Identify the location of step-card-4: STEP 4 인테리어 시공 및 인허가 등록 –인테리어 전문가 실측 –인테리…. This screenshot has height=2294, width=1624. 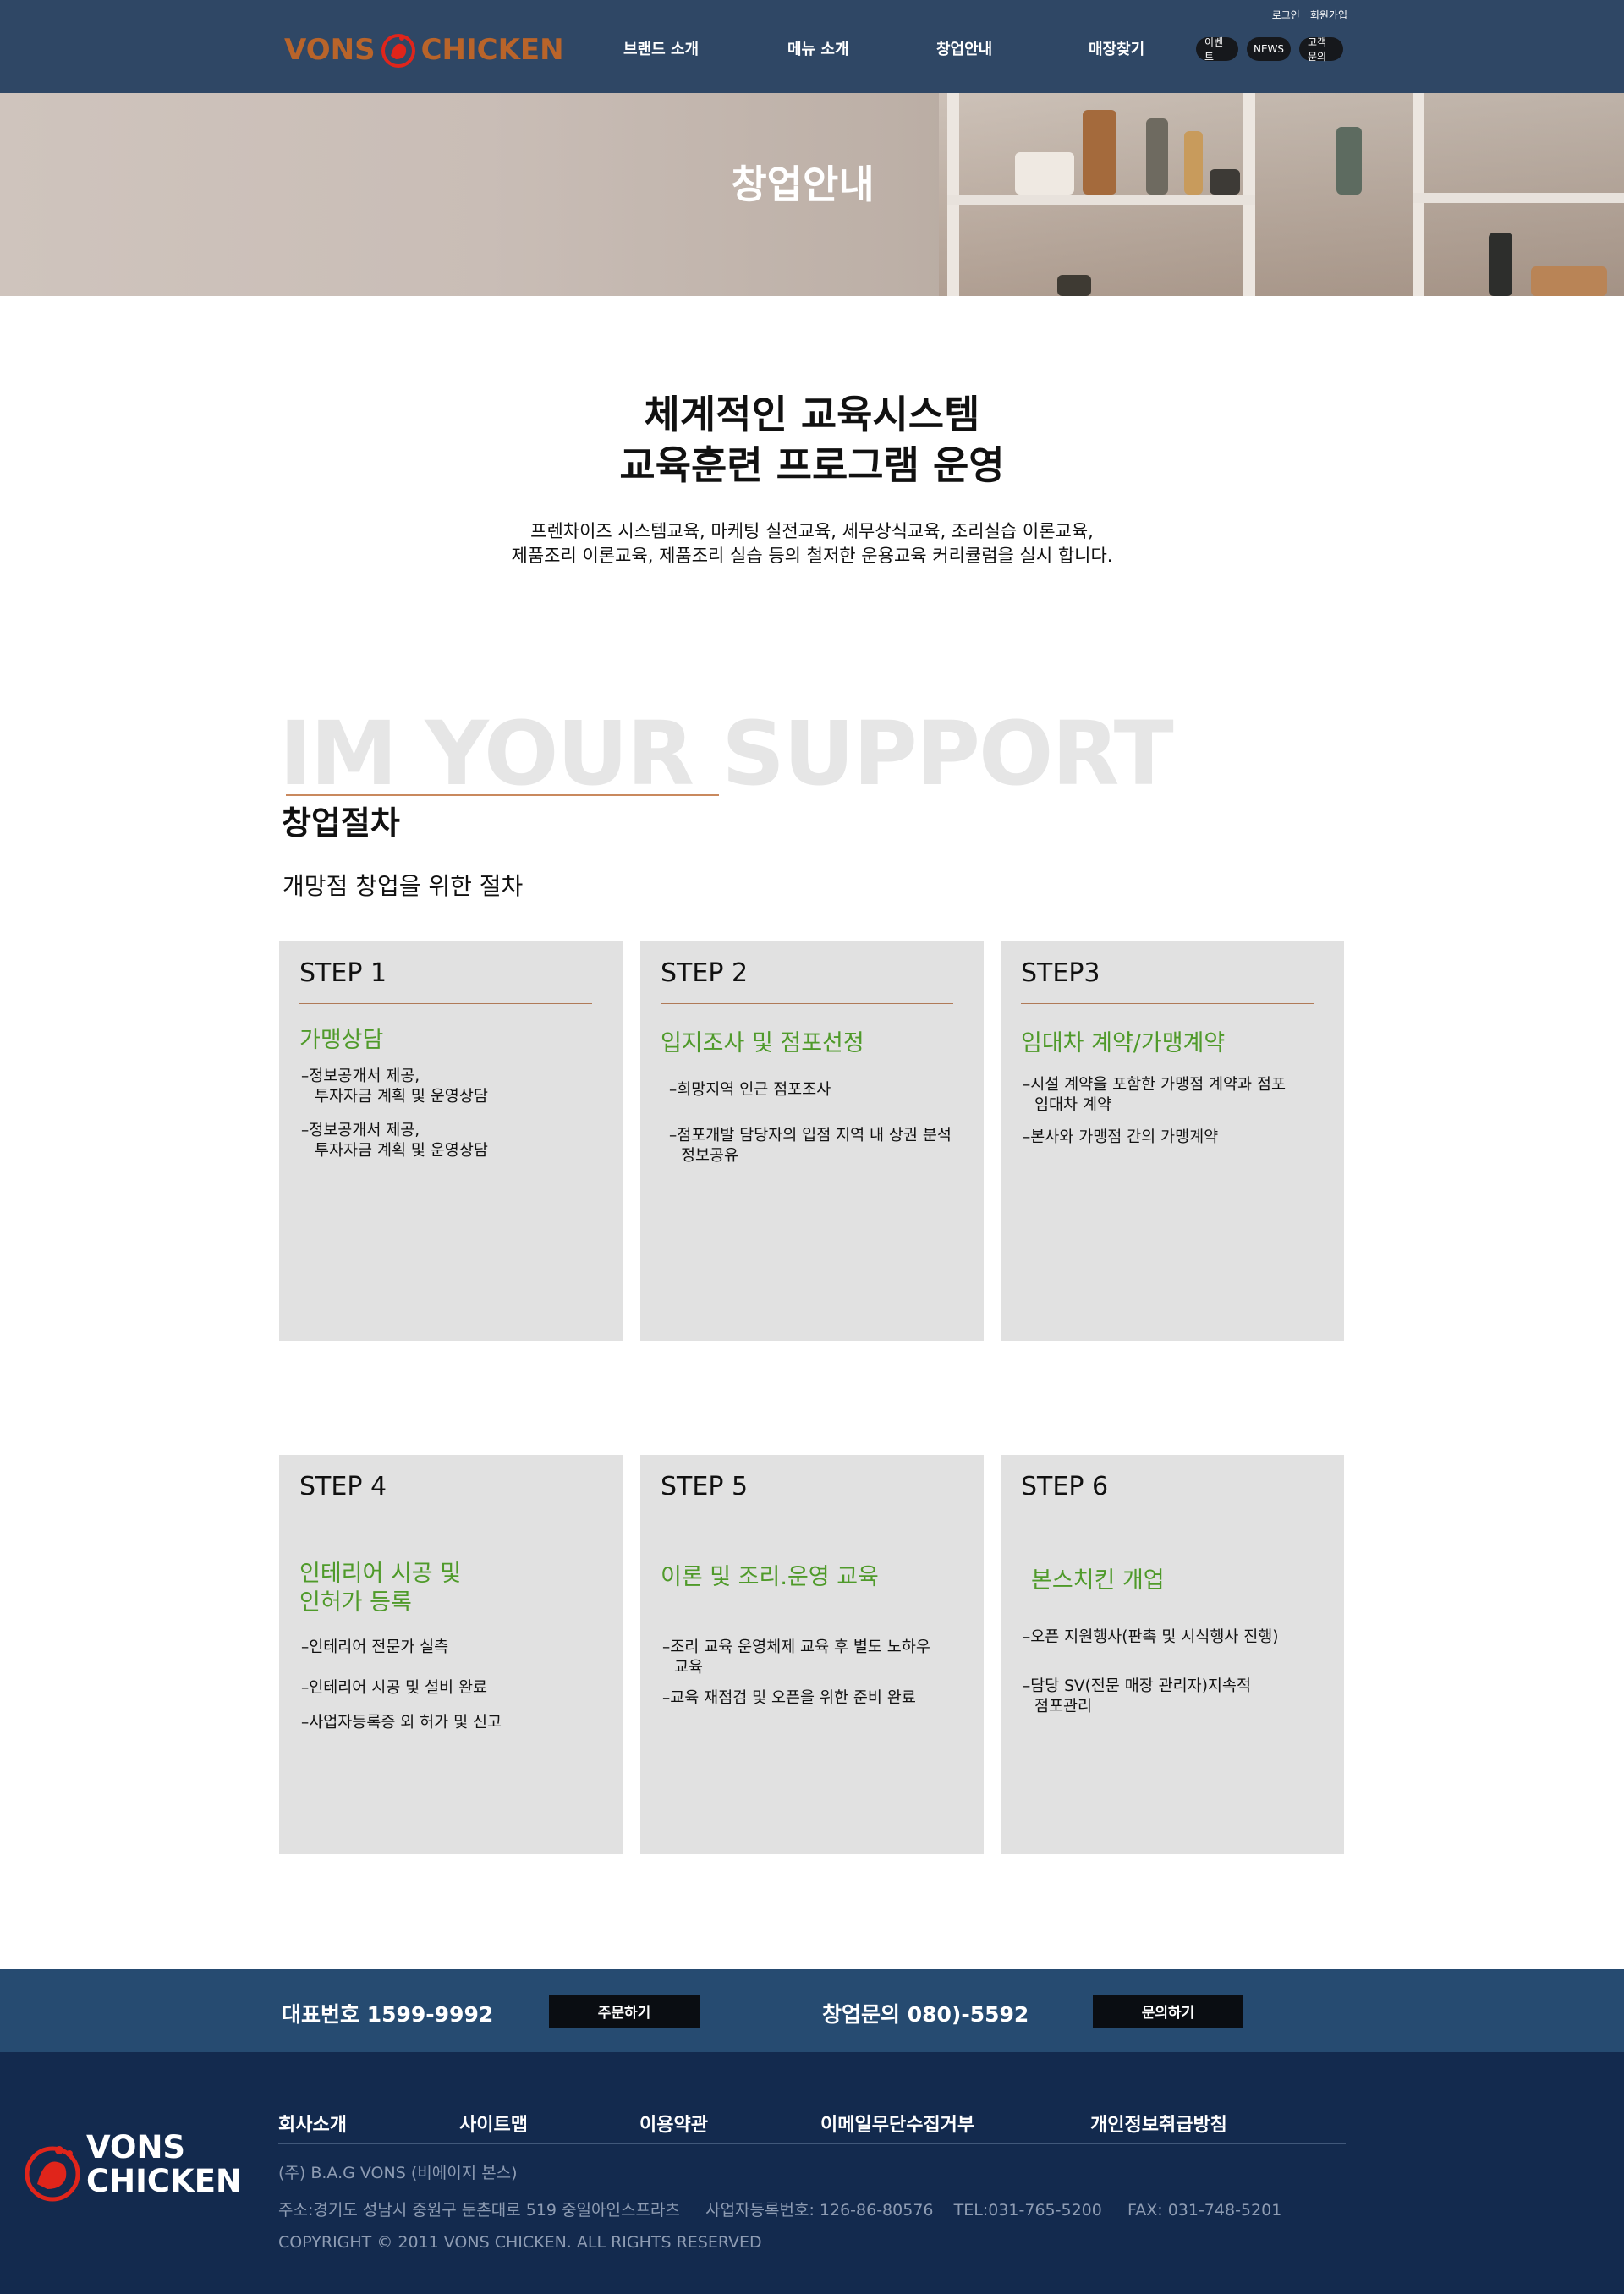
(451, 1654).